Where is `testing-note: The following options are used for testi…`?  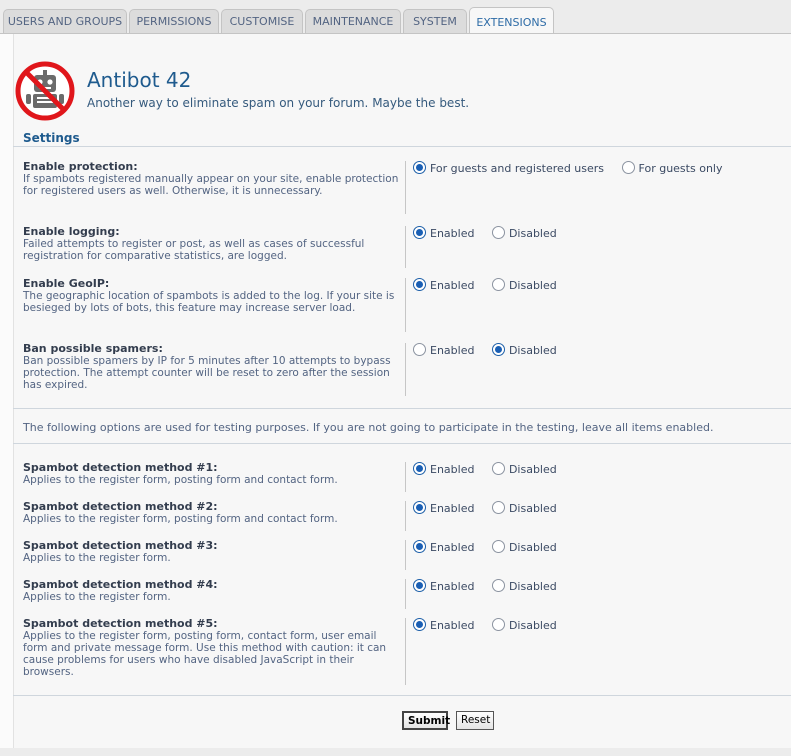
testing-note: The following options are used for testi… is located at coordinates (368, 427).